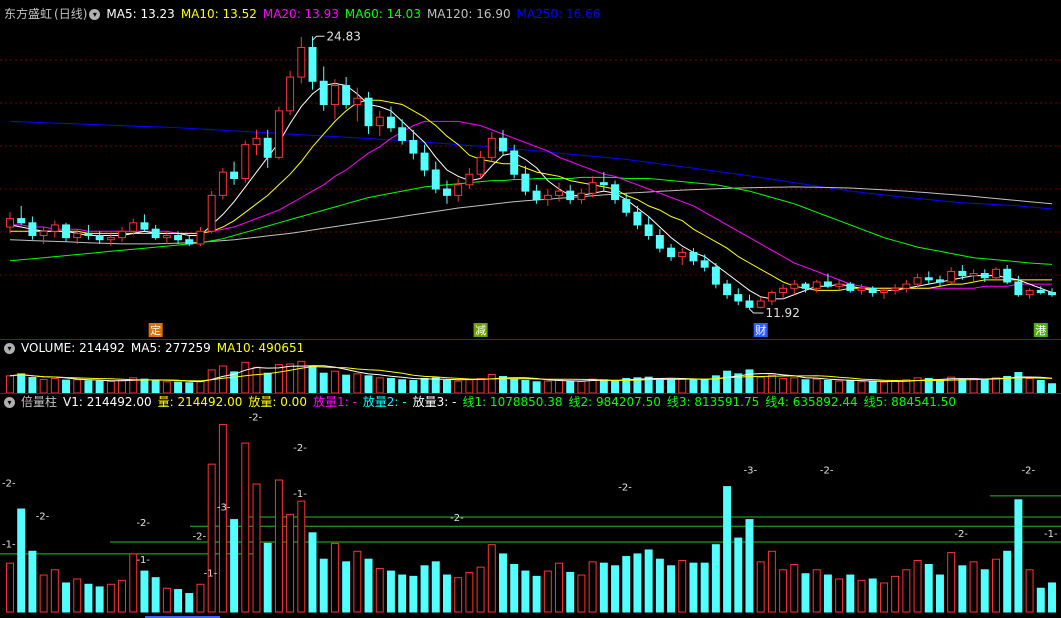 The width and height of the screenshot is (1061, 618). Describe the element at coordinates (1040, 330) in the screenshot. I see `event-badge-label: 港` at that location.